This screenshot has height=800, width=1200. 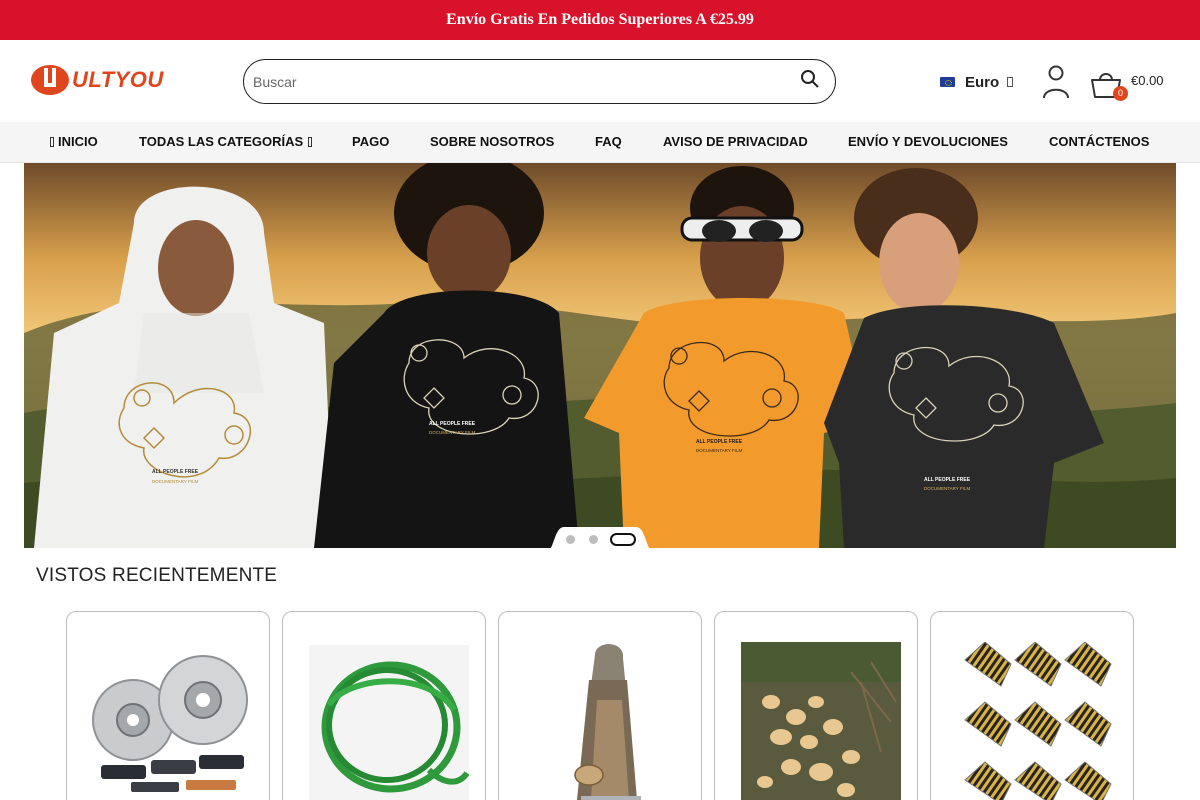 What do you see at coordinates (157, 575) in the screenshot?
I see `section-title: VISTOS RECIENTEMENTE` at bounding box center [157, 575].